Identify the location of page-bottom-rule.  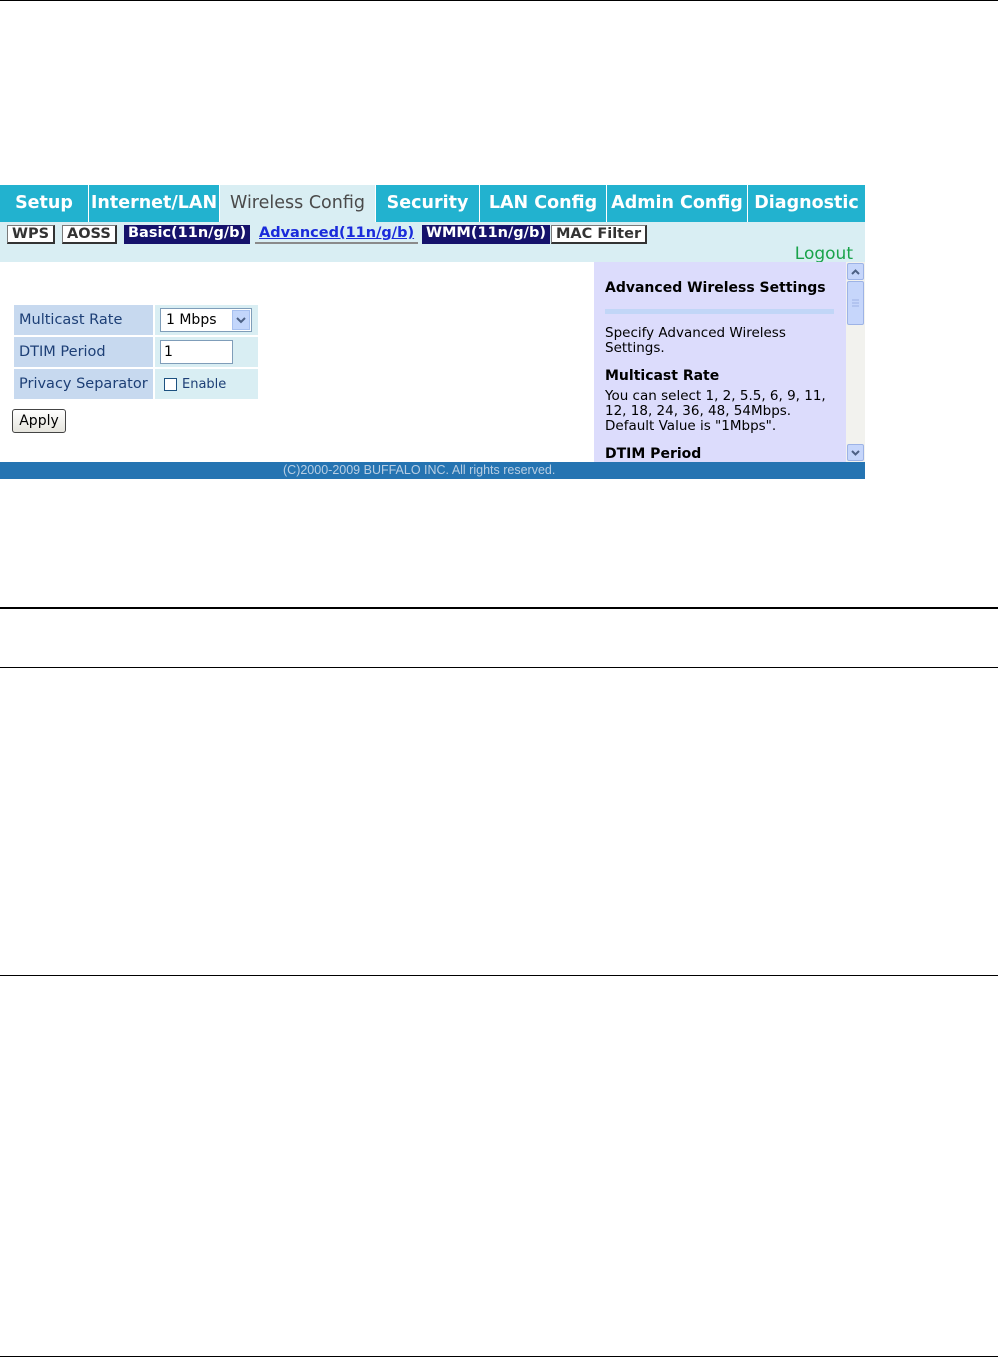
(499, 1356).